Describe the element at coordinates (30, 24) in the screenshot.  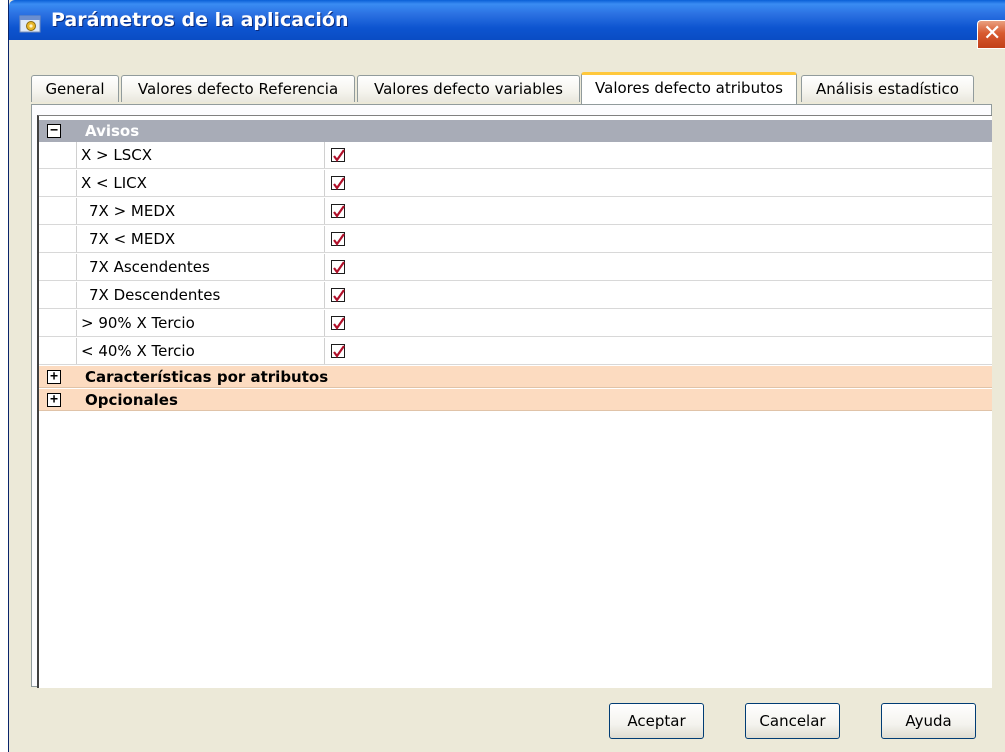
I see `app-settings-icon` at that location.